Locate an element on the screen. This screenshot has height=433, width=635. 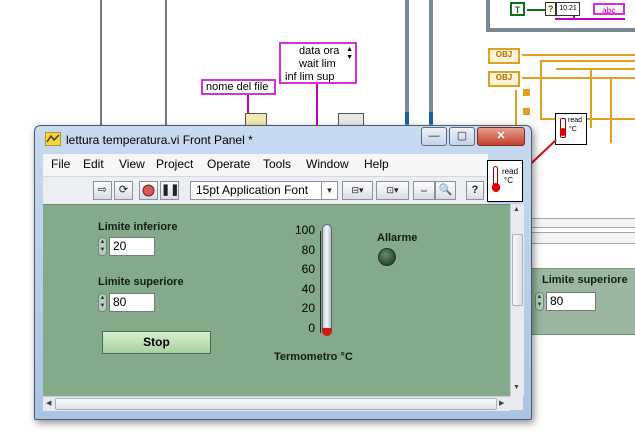
scroll-corner is located at coordinates (516, 403).